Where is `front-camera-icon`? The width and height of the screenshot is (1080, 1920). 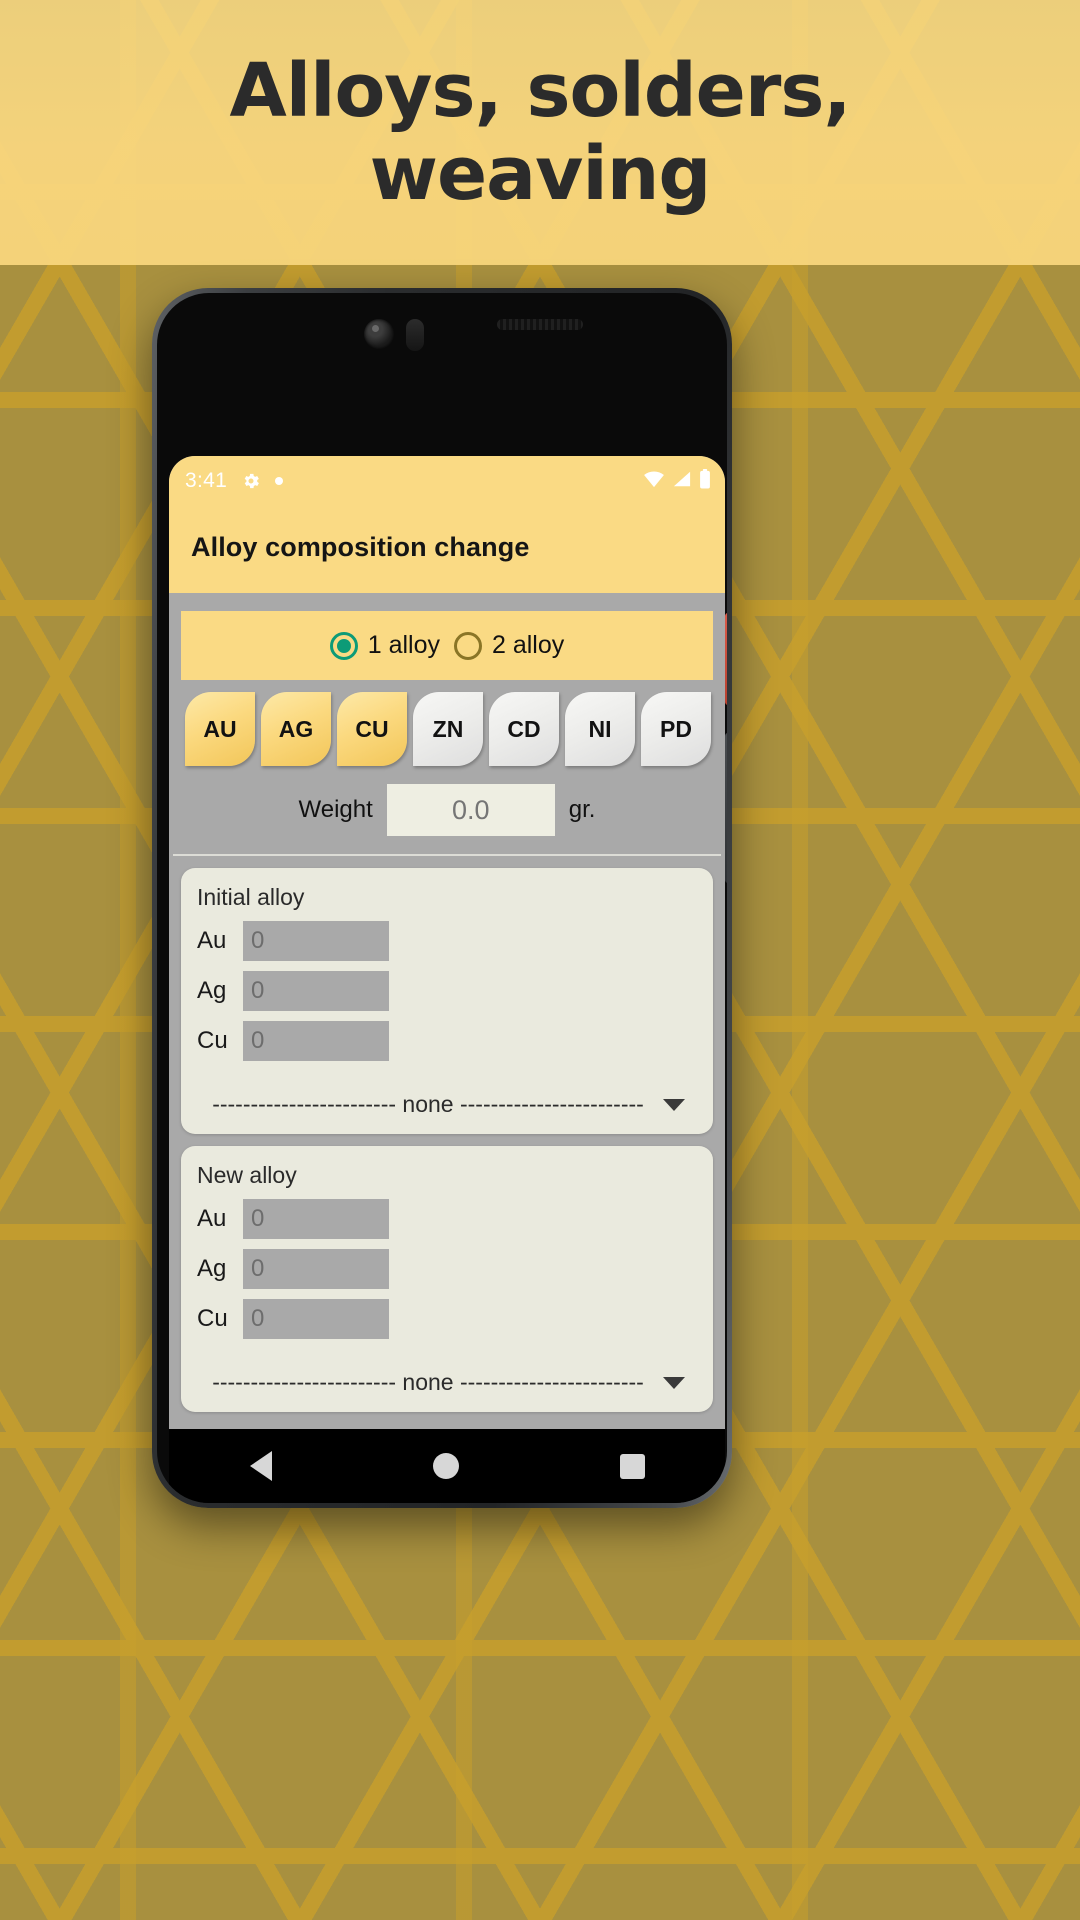
front-camera-icon is located at coordinates (379, 334).